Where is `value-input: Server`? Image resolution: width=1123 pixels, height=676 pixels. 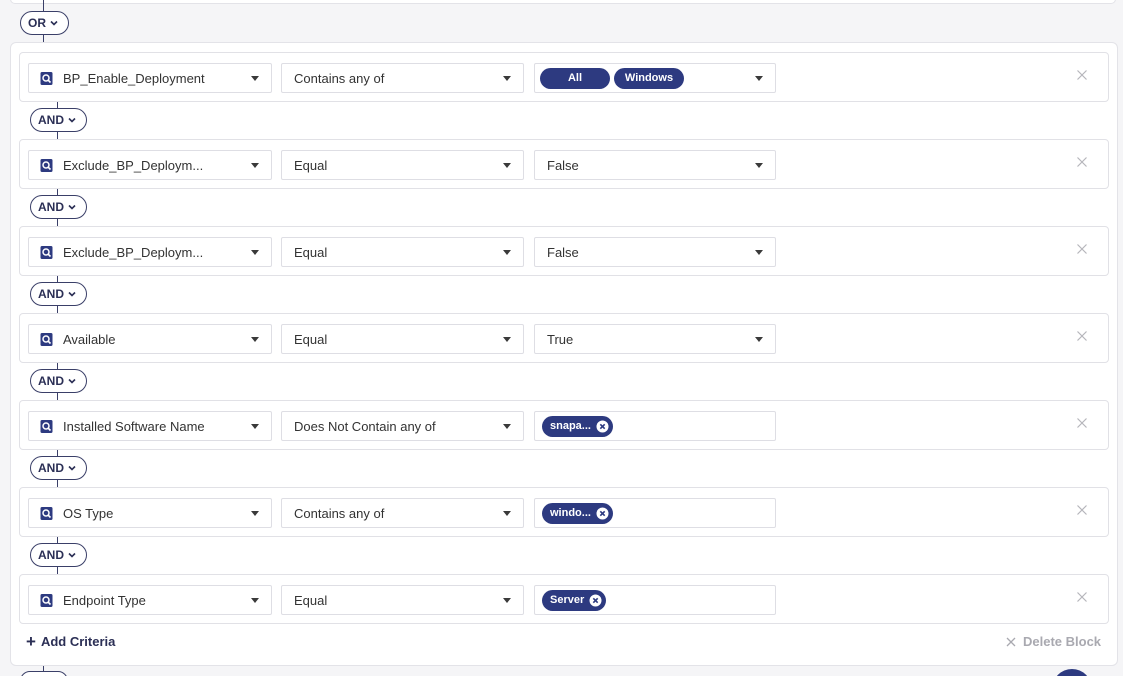
value-input: Server is located at coordinates (655, 600).